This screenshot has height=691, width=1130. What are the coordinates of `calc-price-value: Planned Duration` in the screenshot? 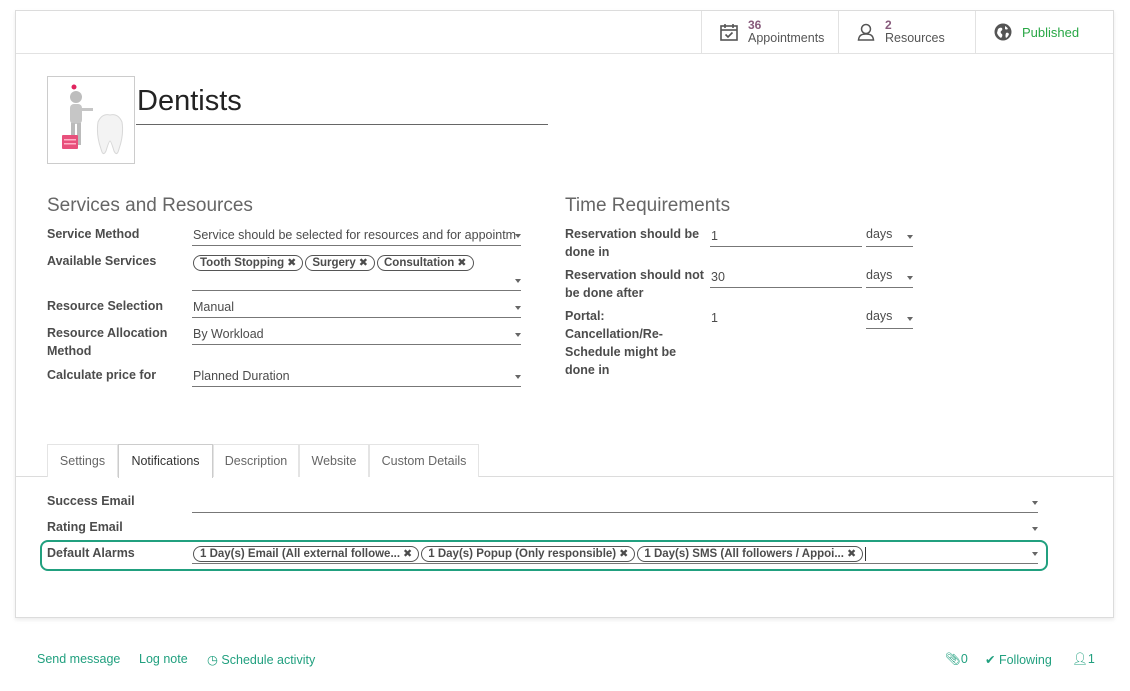 It's located at (241, 376).